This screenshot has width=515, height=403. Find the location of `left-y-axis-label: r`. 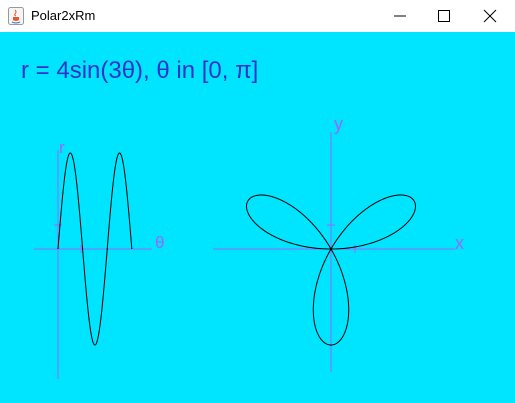

left-y-axis-label: r is located at coordinates (62, 147).